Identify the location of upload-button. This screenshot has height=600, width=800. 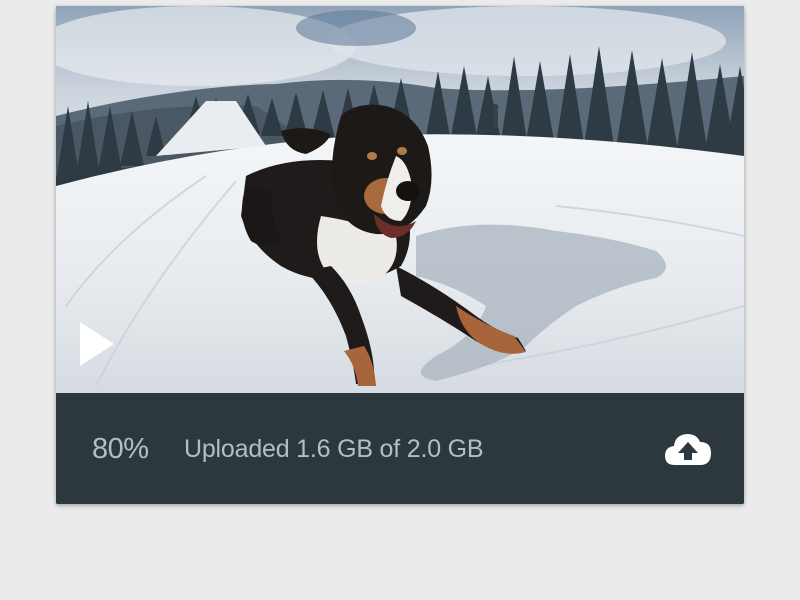
(688, 449).